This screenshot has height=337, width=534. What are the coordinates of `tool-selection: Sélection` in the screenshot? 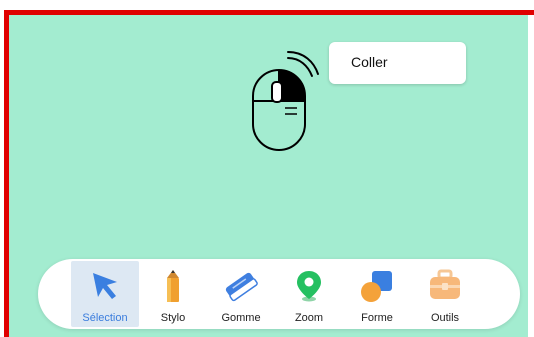 It's located at (105, 294).